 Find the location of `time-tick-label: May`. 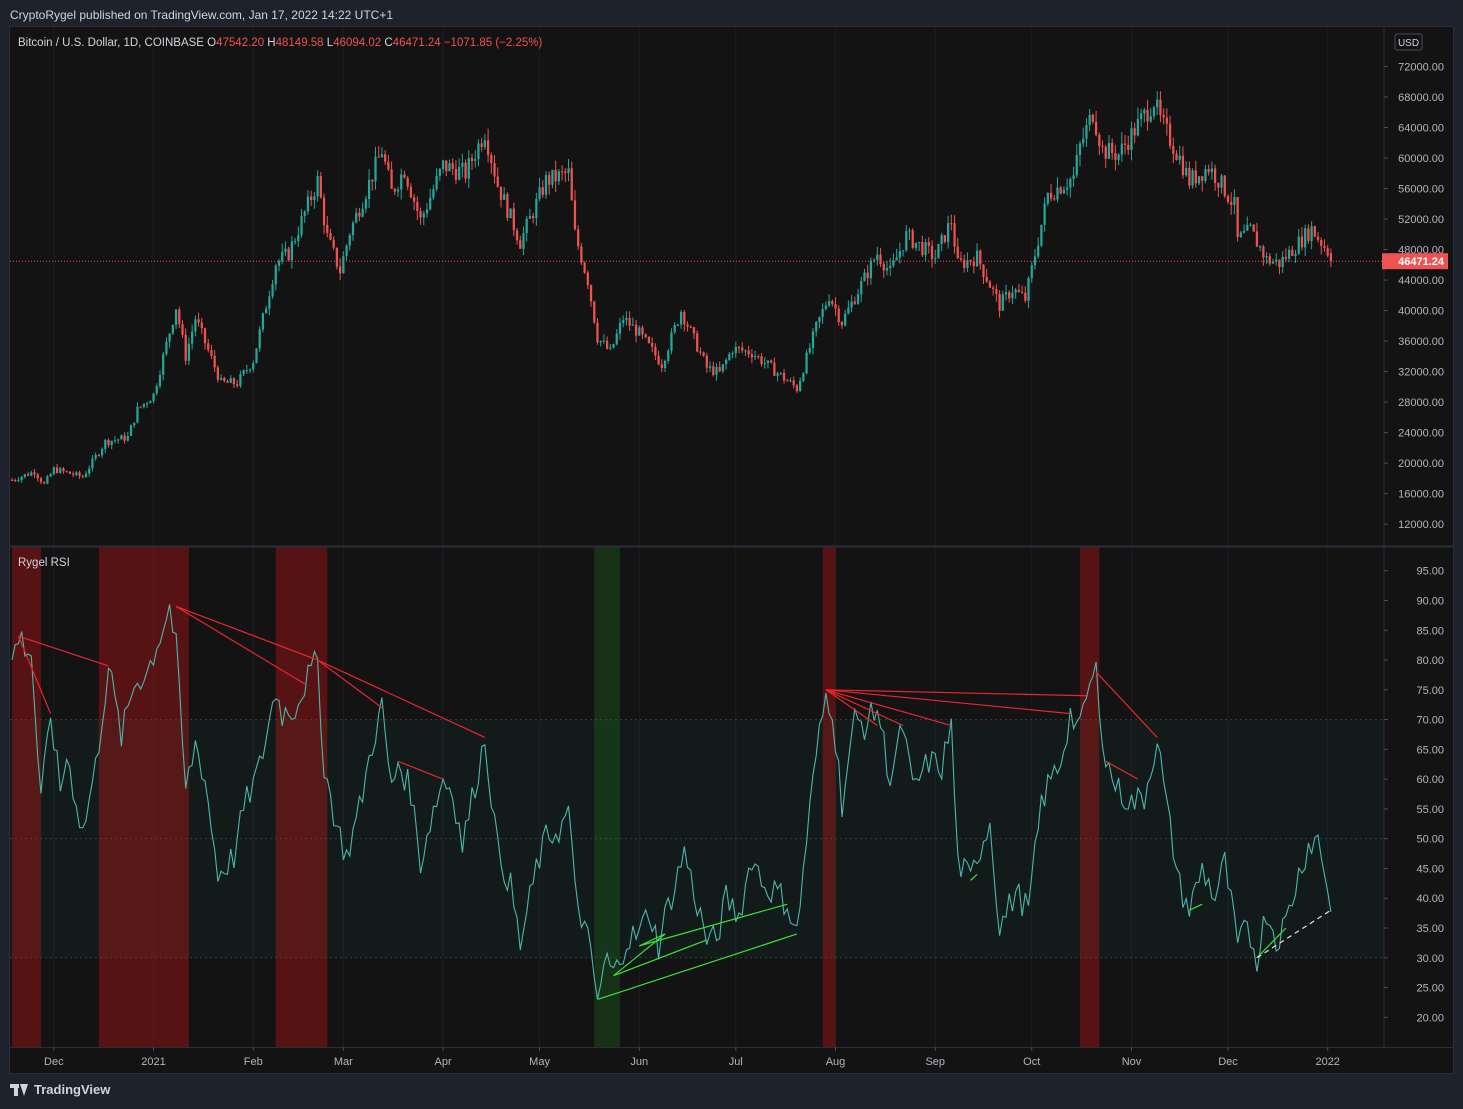

time-tick-label: May is located at coordinates (539, 1062).